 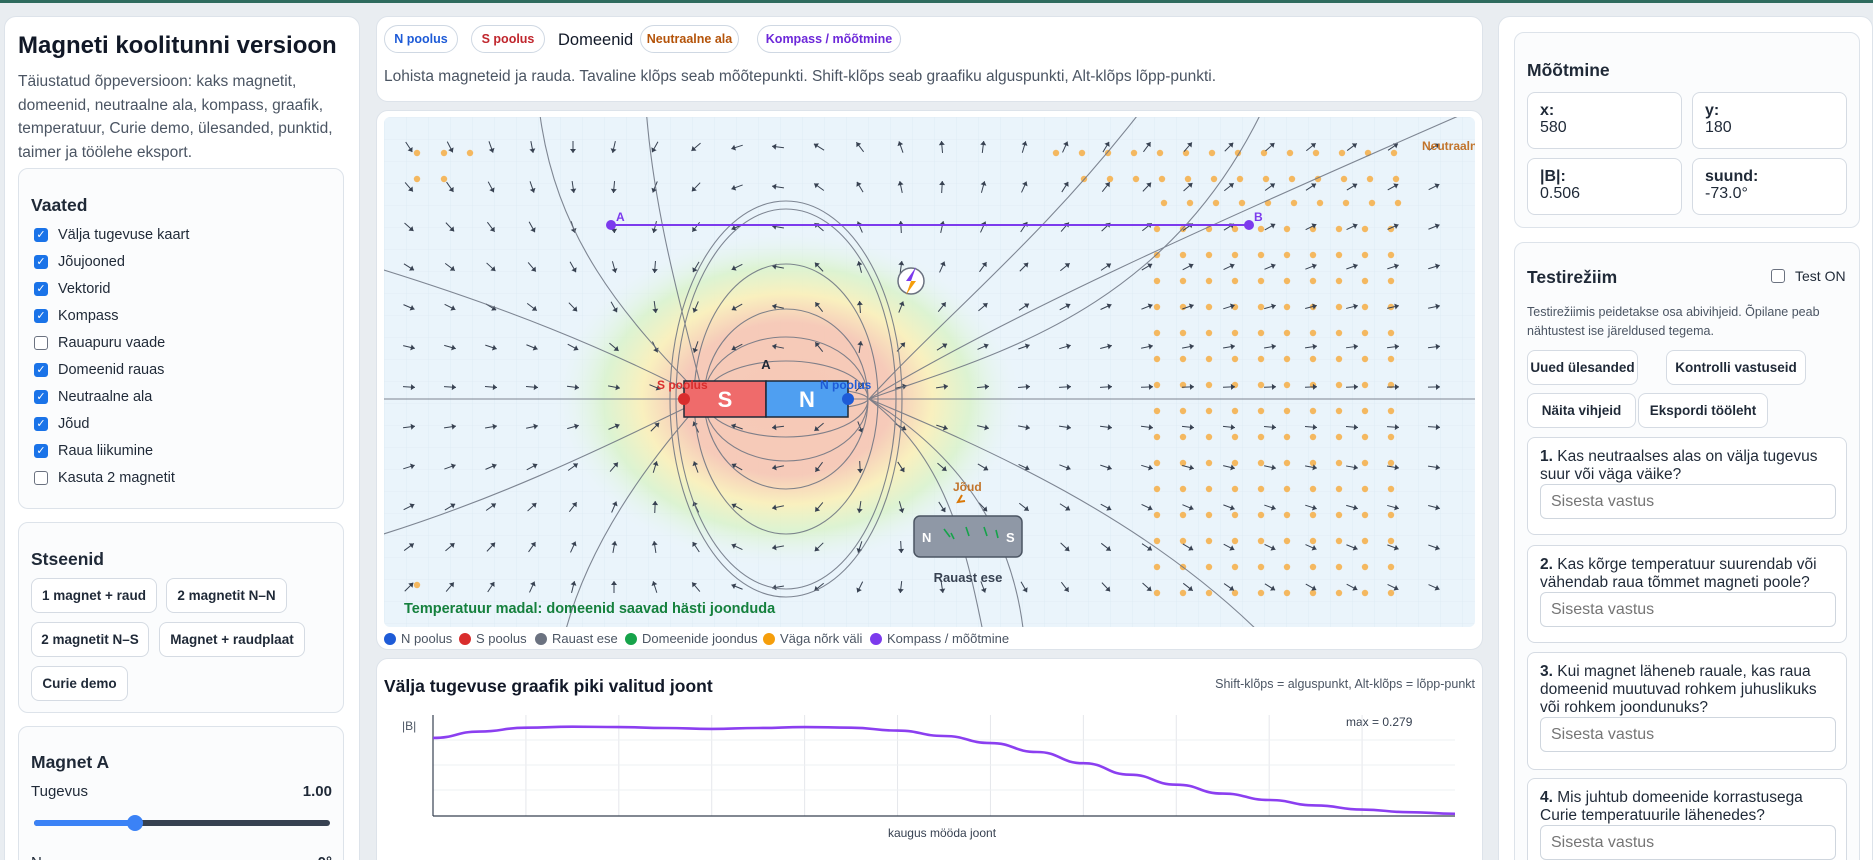 What do you see at coordinates (829, 39) in the screenshot?
I see `chip-compass-measure: Kompass / mõõtmine` at bounding box center [829, 39].